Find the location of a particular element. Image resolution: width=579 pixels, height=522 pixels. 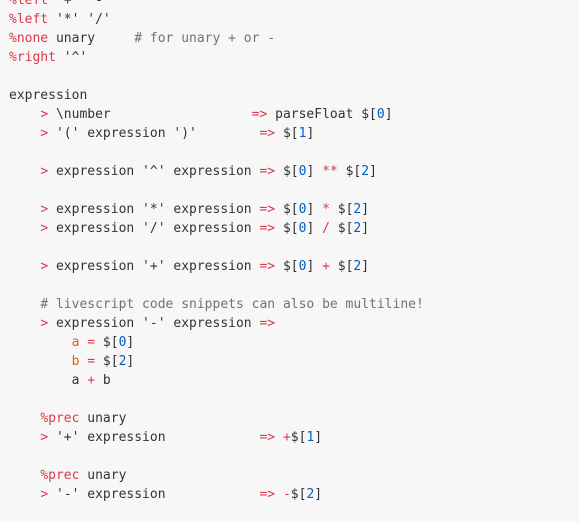

code-token-comment: # for unary + or - is located at coordinates (205, 38).